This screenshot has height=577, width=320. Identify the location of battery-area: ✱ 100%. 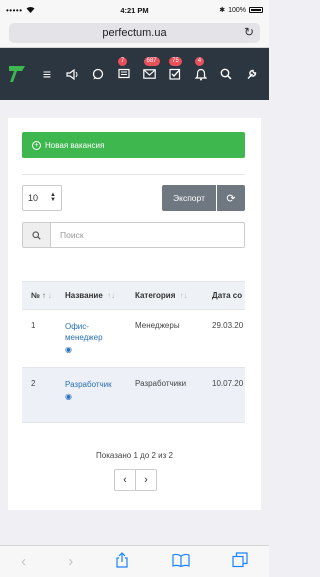
(241, 10).